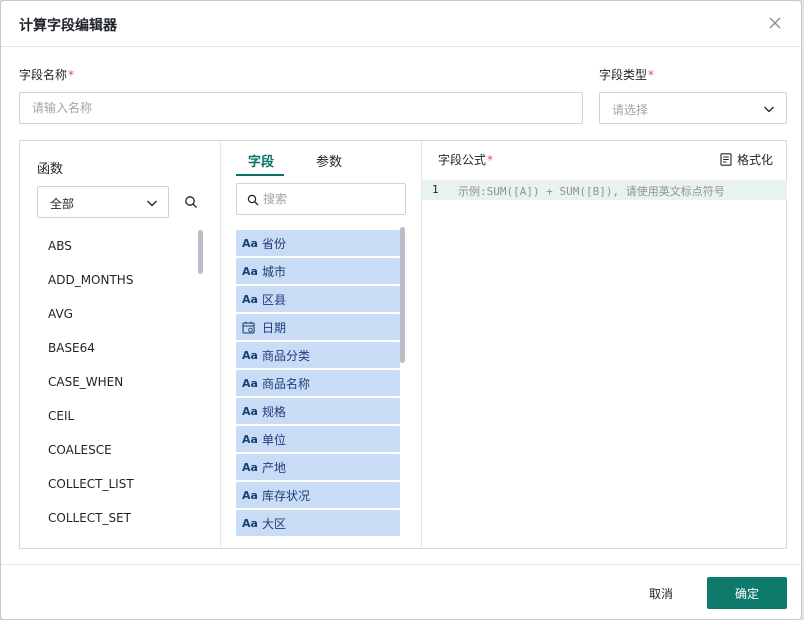  I want to click on active-line: 1 示例:SUM([A]) + SUM([B]), 请使用英文标点符号, so click(604, 190).